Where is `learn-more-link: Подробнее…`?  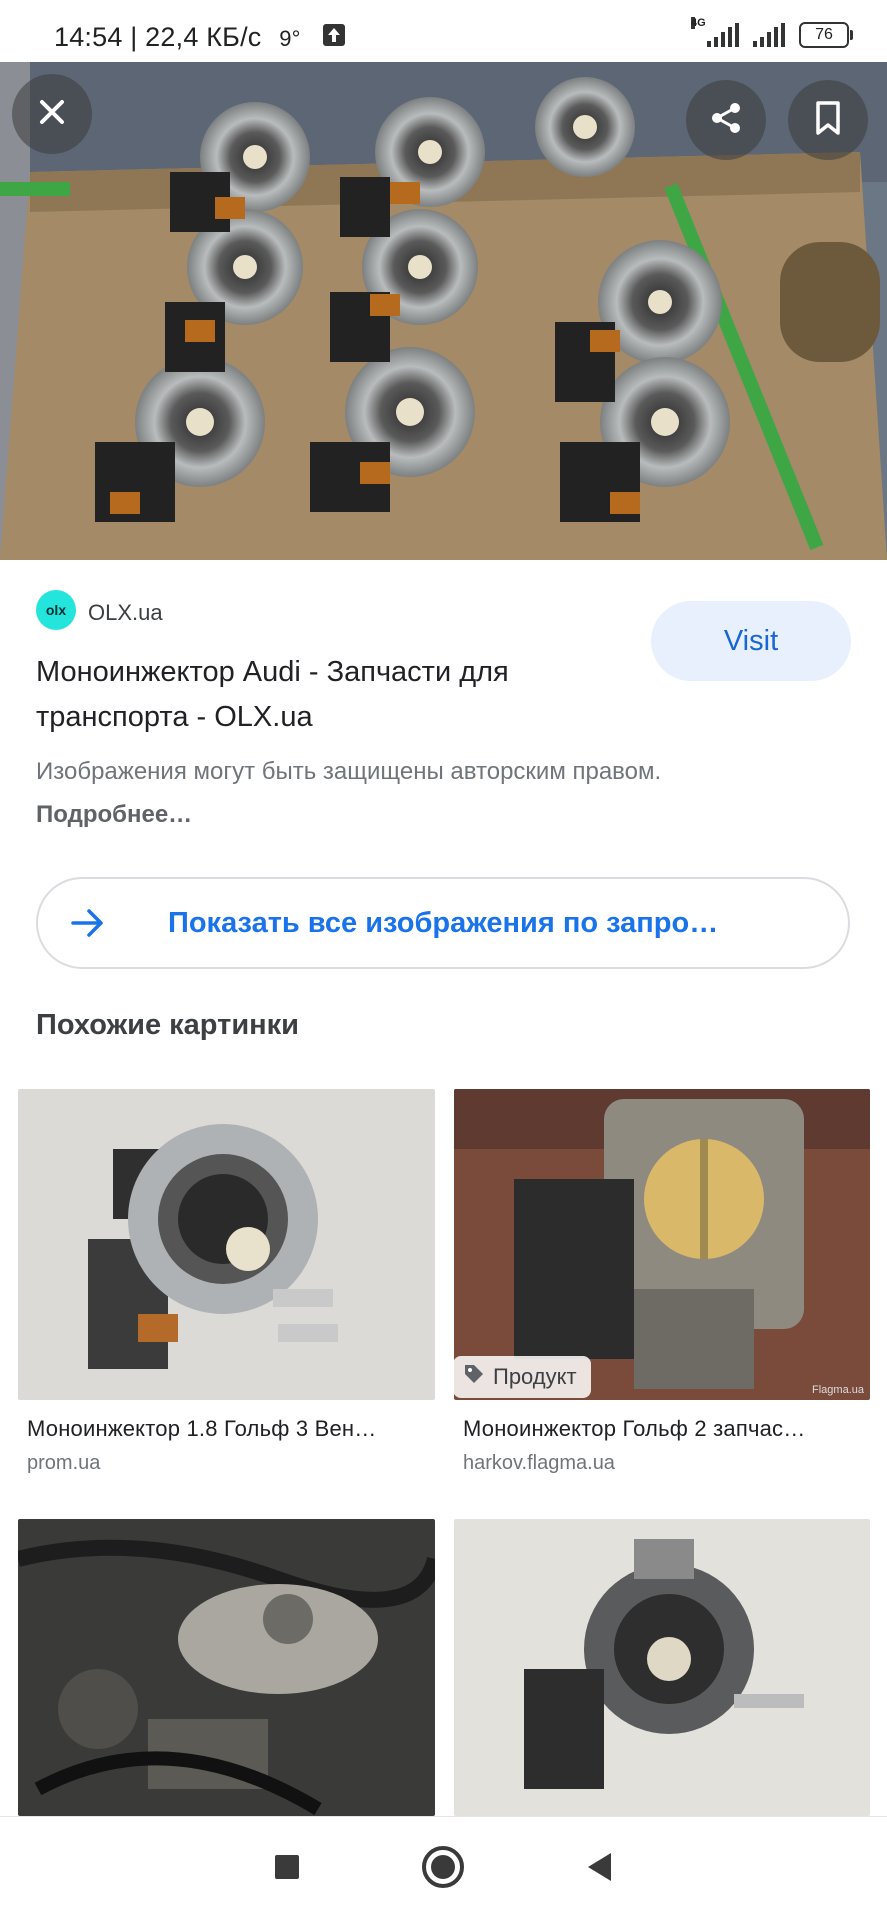
learn-more-link: Подробнее… is located at coordinates (114, 814).